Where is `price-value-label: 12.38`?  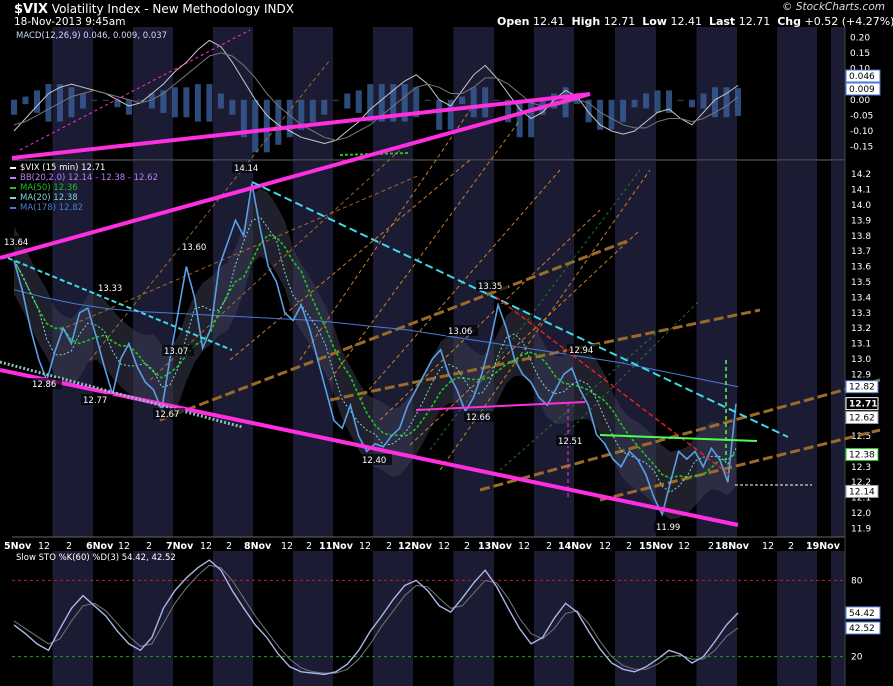
price-value-label: 12.38 is located at coordinates (862, 455).